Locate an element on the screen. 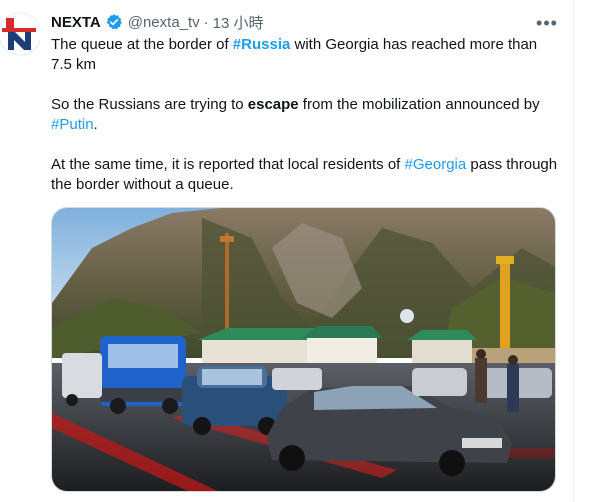 This screenshot has width=596, height=502. text-segment: The queue at the border of is located at coordinates (142, 44).